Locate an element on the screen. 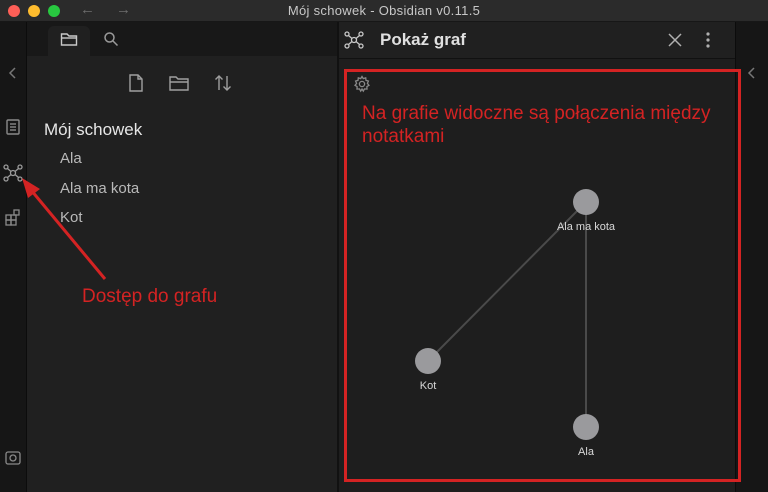 The width and height of the screenshot is (768, 492). graph-view-header: Pokaż graf is located at coordinates (537, 40).